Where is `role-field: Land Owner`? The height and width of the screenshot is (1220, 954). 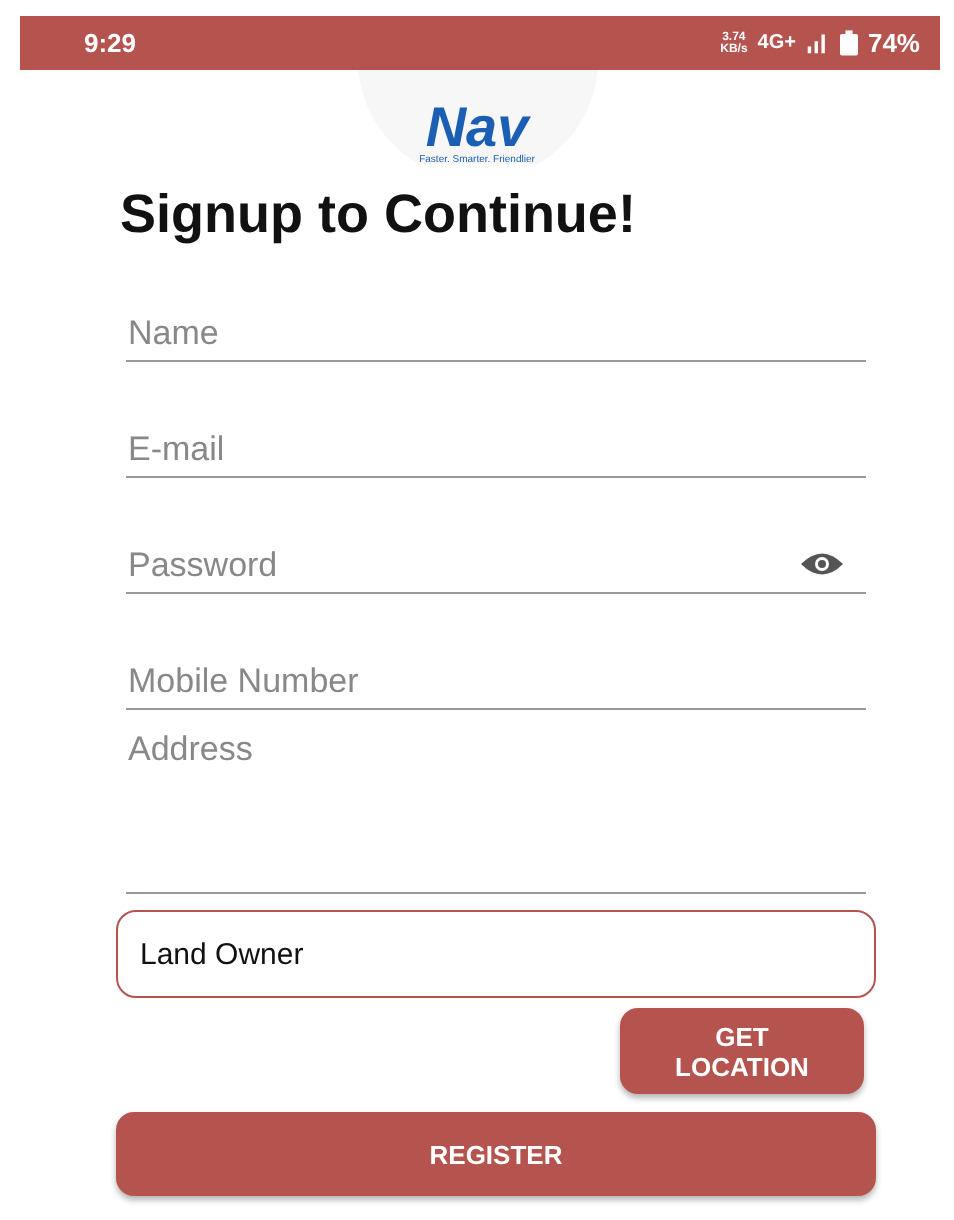 role-field: Land Owner is located at coordinates (496, 954).